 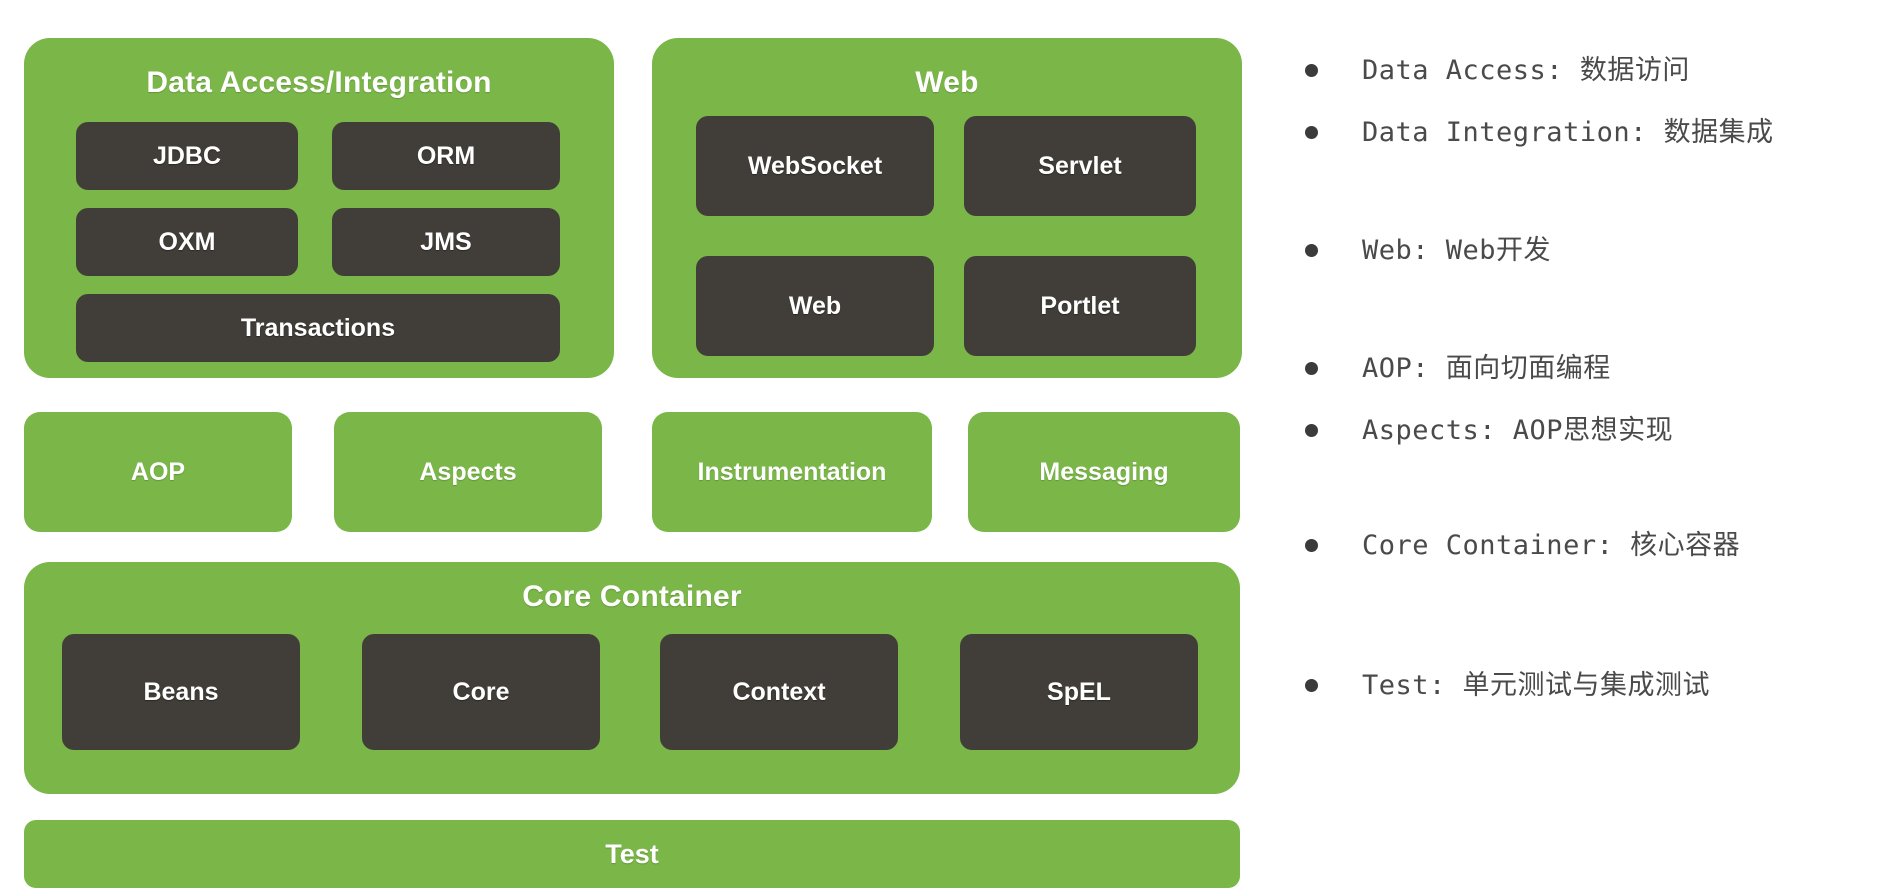 What do you see at coordinates (187, 156) in the screenshot?
I see `chip-jdbc: JDBC` at bounding box center [187, 156].